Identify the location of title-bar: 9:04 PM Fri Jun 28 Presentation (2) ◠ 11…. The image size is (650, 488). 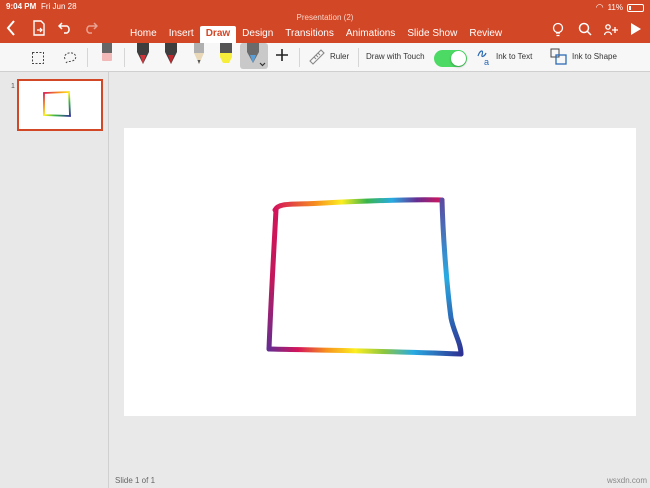
(325, 21).